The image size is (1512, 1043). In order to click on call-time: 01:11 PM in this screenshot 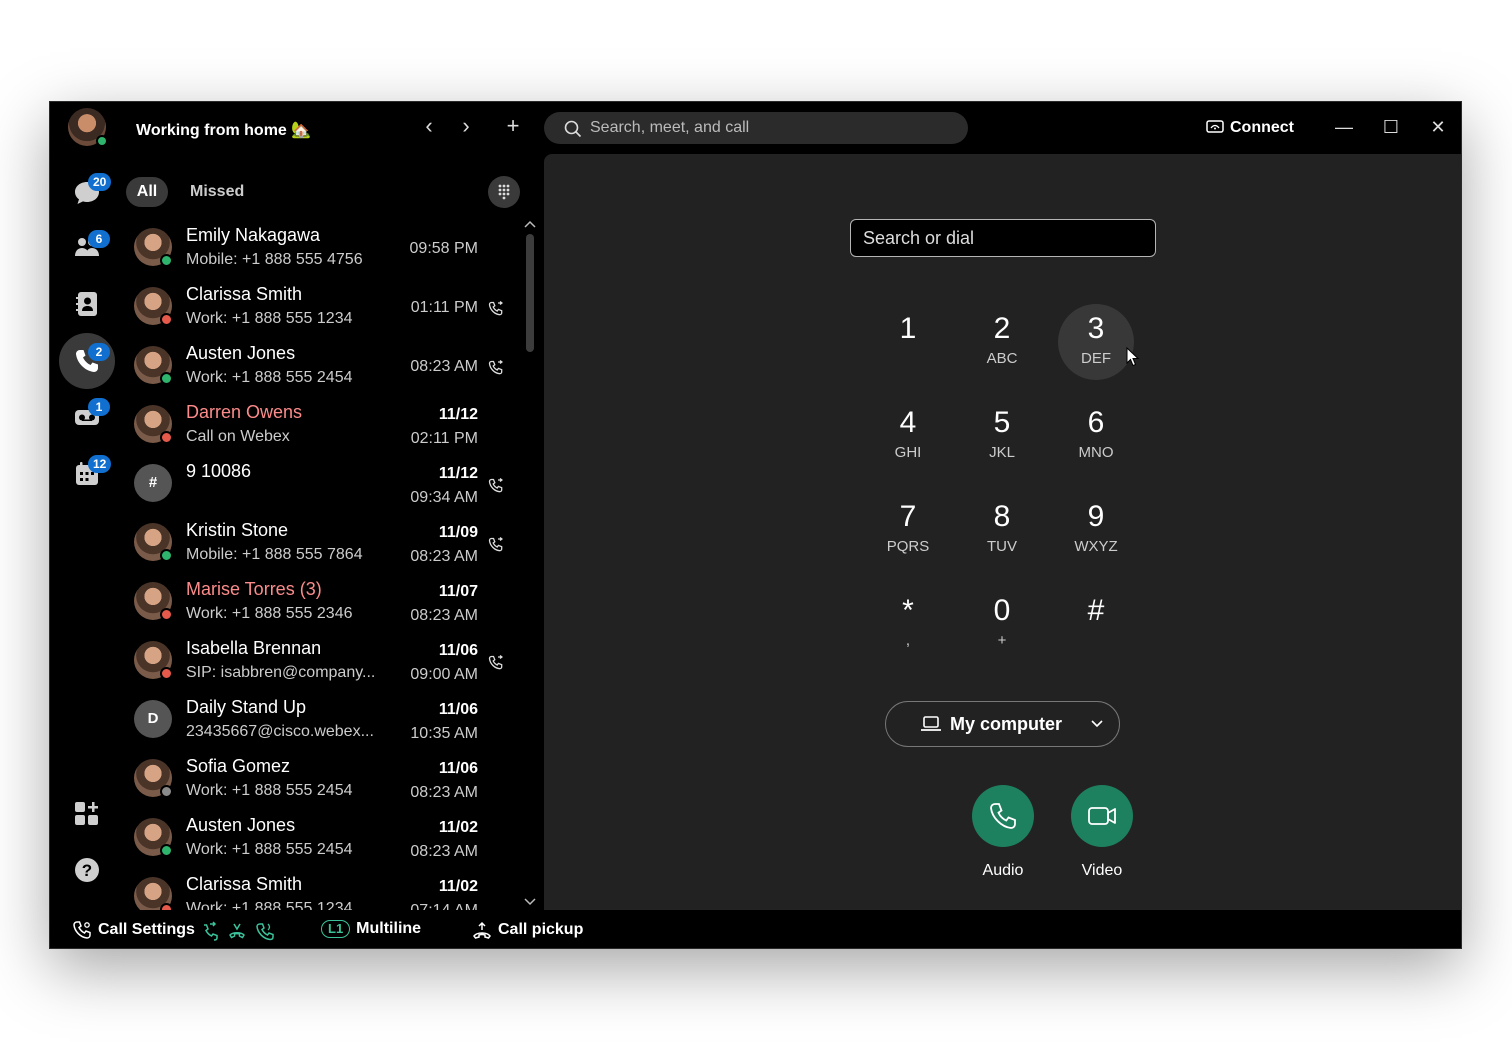, I will do `click(444, 307)`.